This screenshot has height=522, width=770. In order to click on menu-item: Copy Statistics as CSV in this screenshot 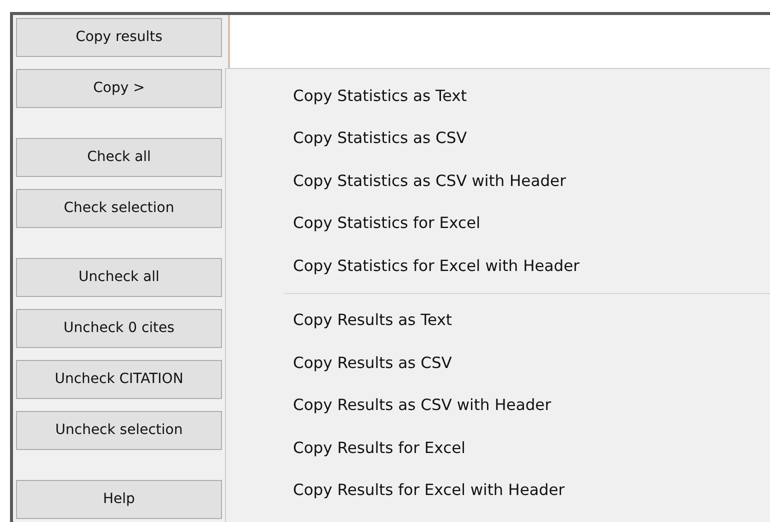, I will do `click(380, 138)`.